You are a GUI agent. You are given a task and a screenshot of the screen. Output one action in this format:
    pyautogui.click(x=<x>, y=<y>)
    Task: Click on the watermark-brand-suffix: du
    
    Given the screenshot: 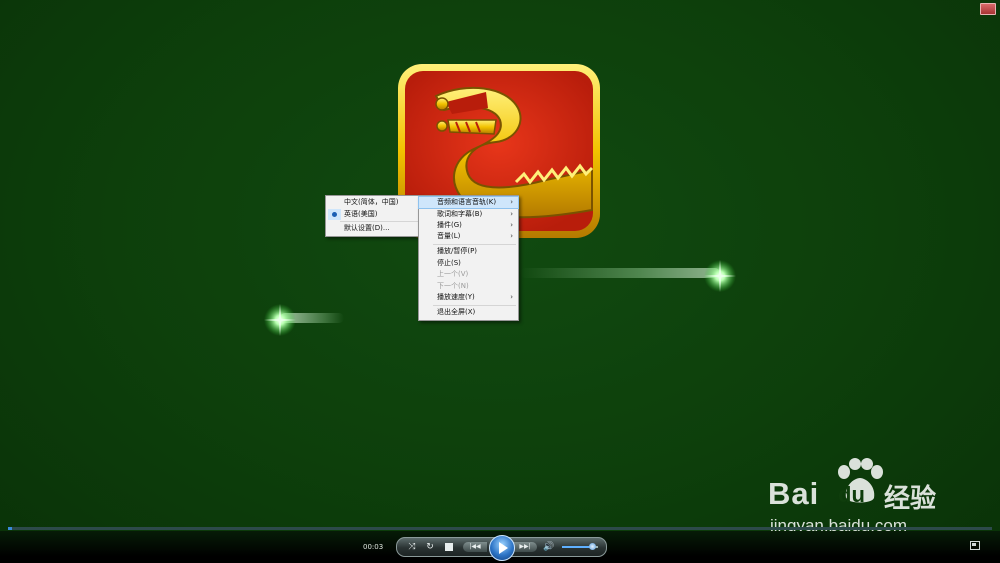 What is the action you would take?
    pyautogui.click(x=851, y=494)
    